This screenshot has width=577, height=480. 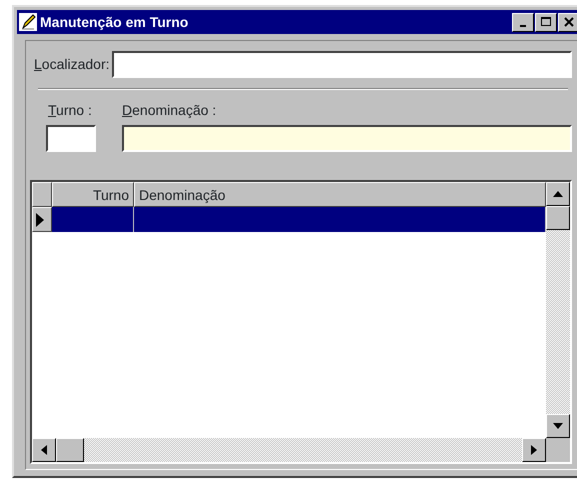 I want to click on minimize-icon, so click(x=523, y=26).